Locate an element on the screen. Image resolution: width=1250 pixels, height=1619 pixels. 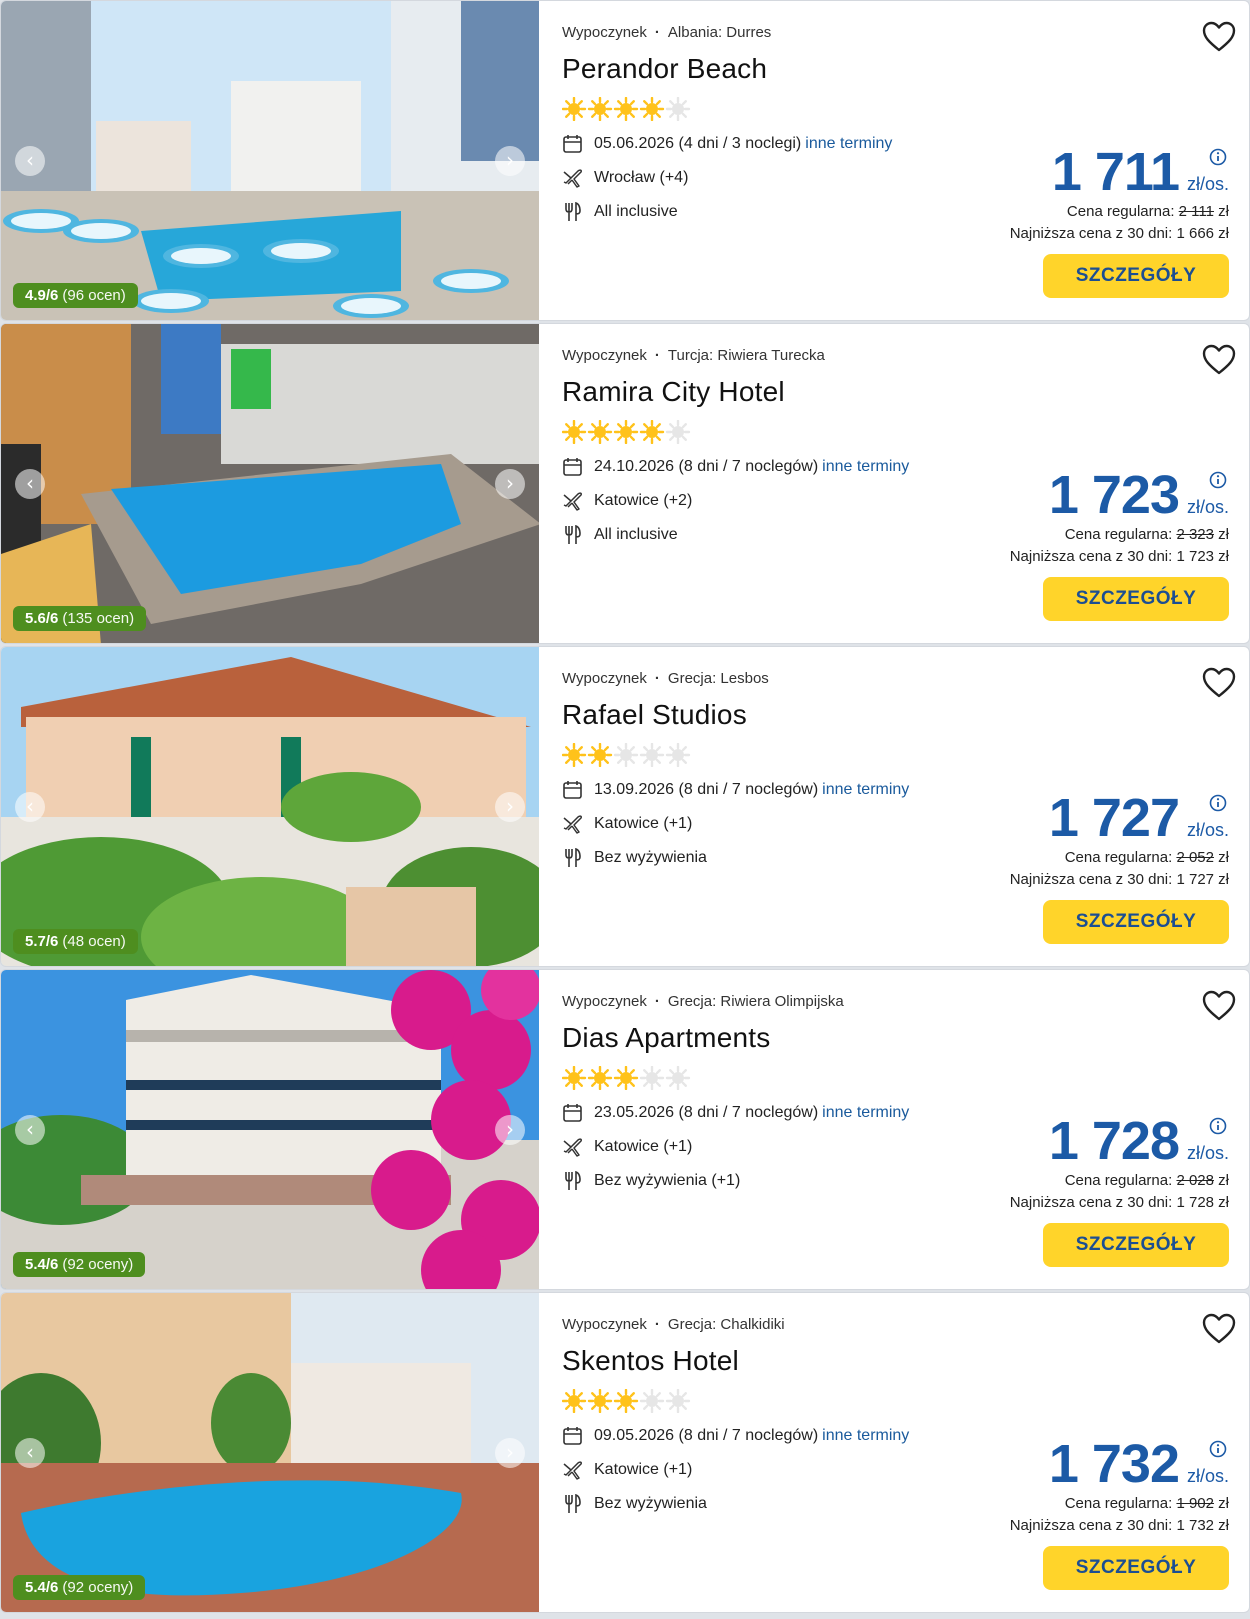
rating-badge: 5.4/6 (92 oceny) is located at coordinates (79, 1587).